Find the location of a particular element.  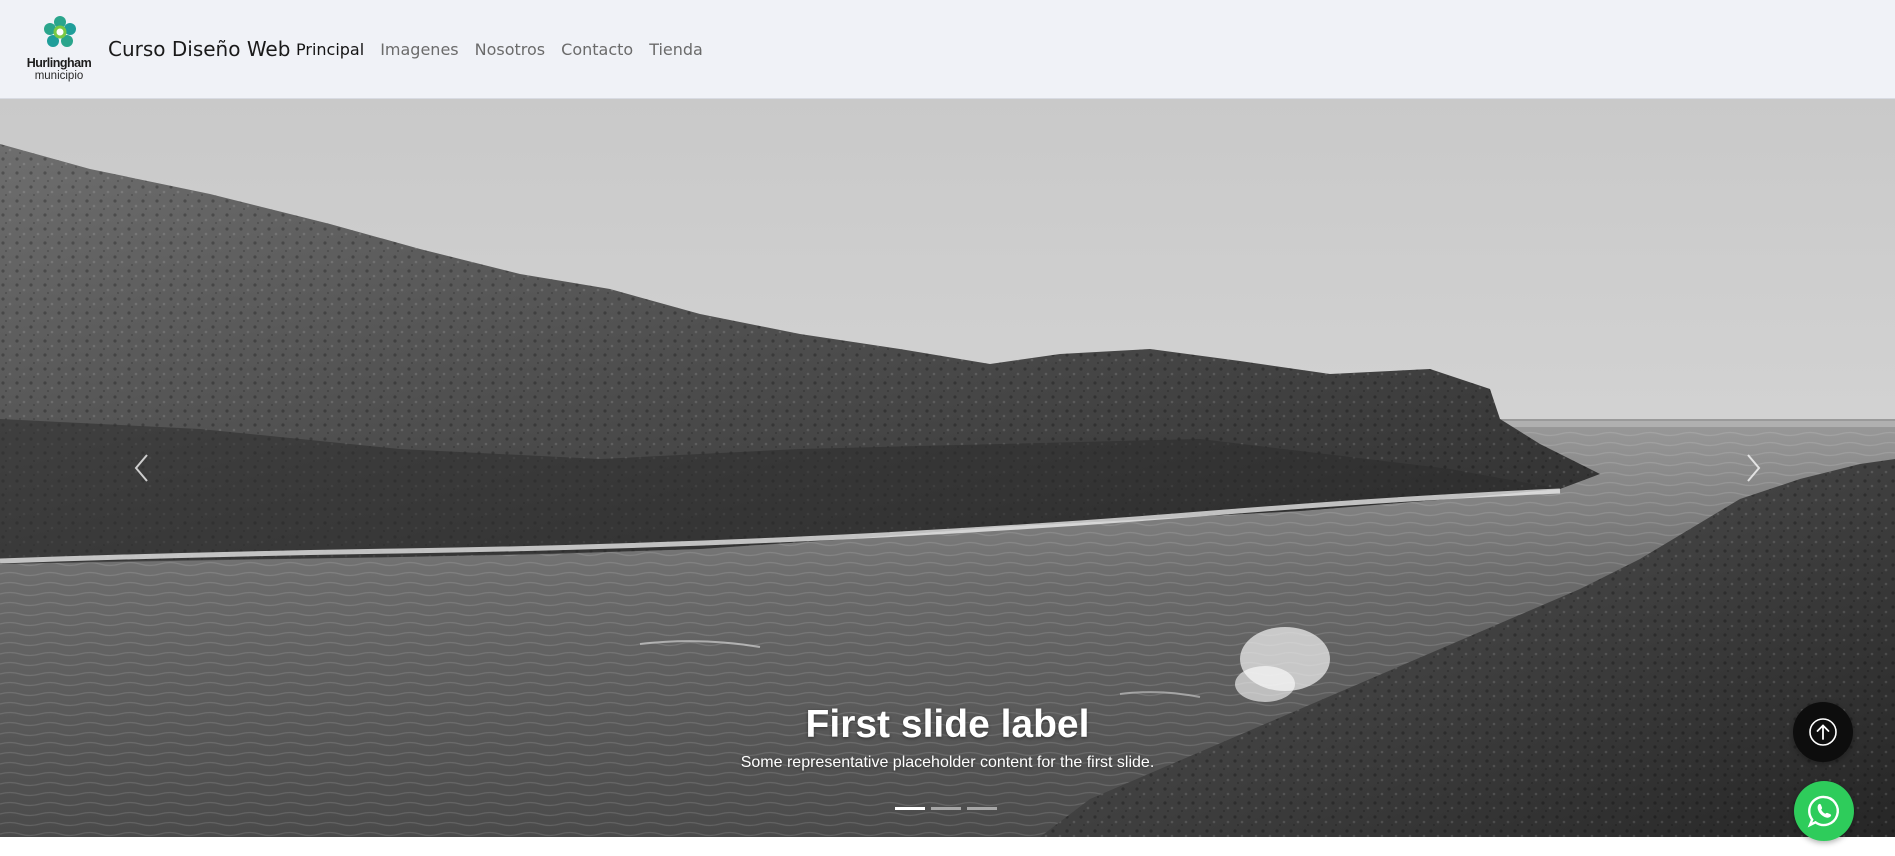

back-to-top-button is located at coordinates (1823, 732).